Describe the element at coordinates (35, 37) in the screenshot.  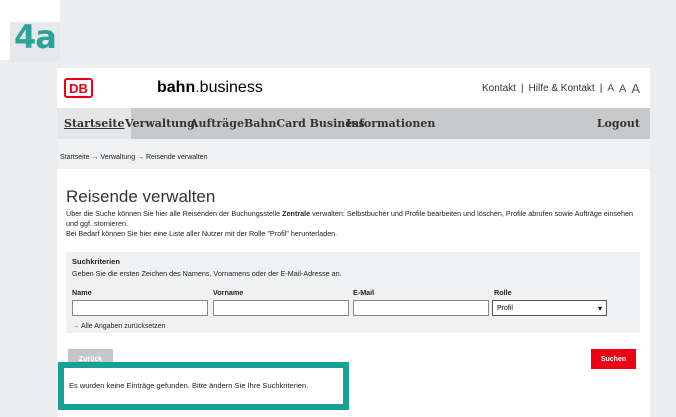
I see `step-label: 4a` at that location.